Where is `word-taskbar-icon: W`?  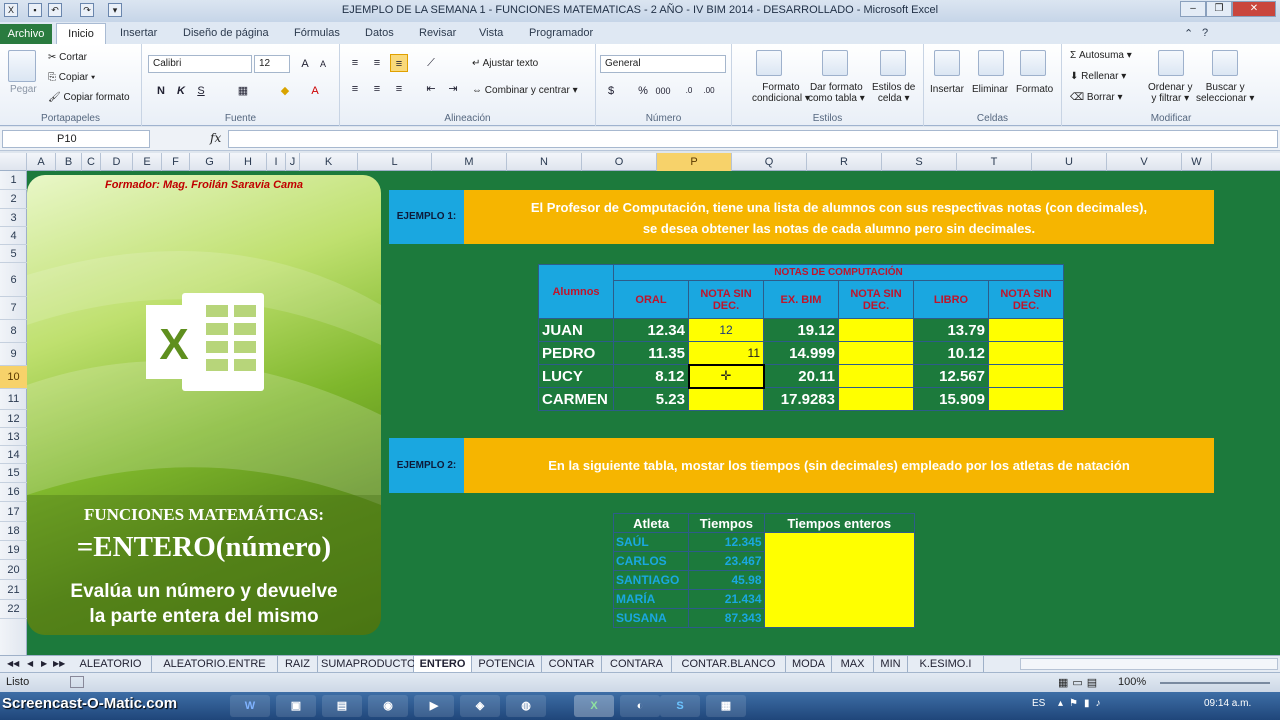
word-taskbar-icon: W is located at coordinates (250, 706).